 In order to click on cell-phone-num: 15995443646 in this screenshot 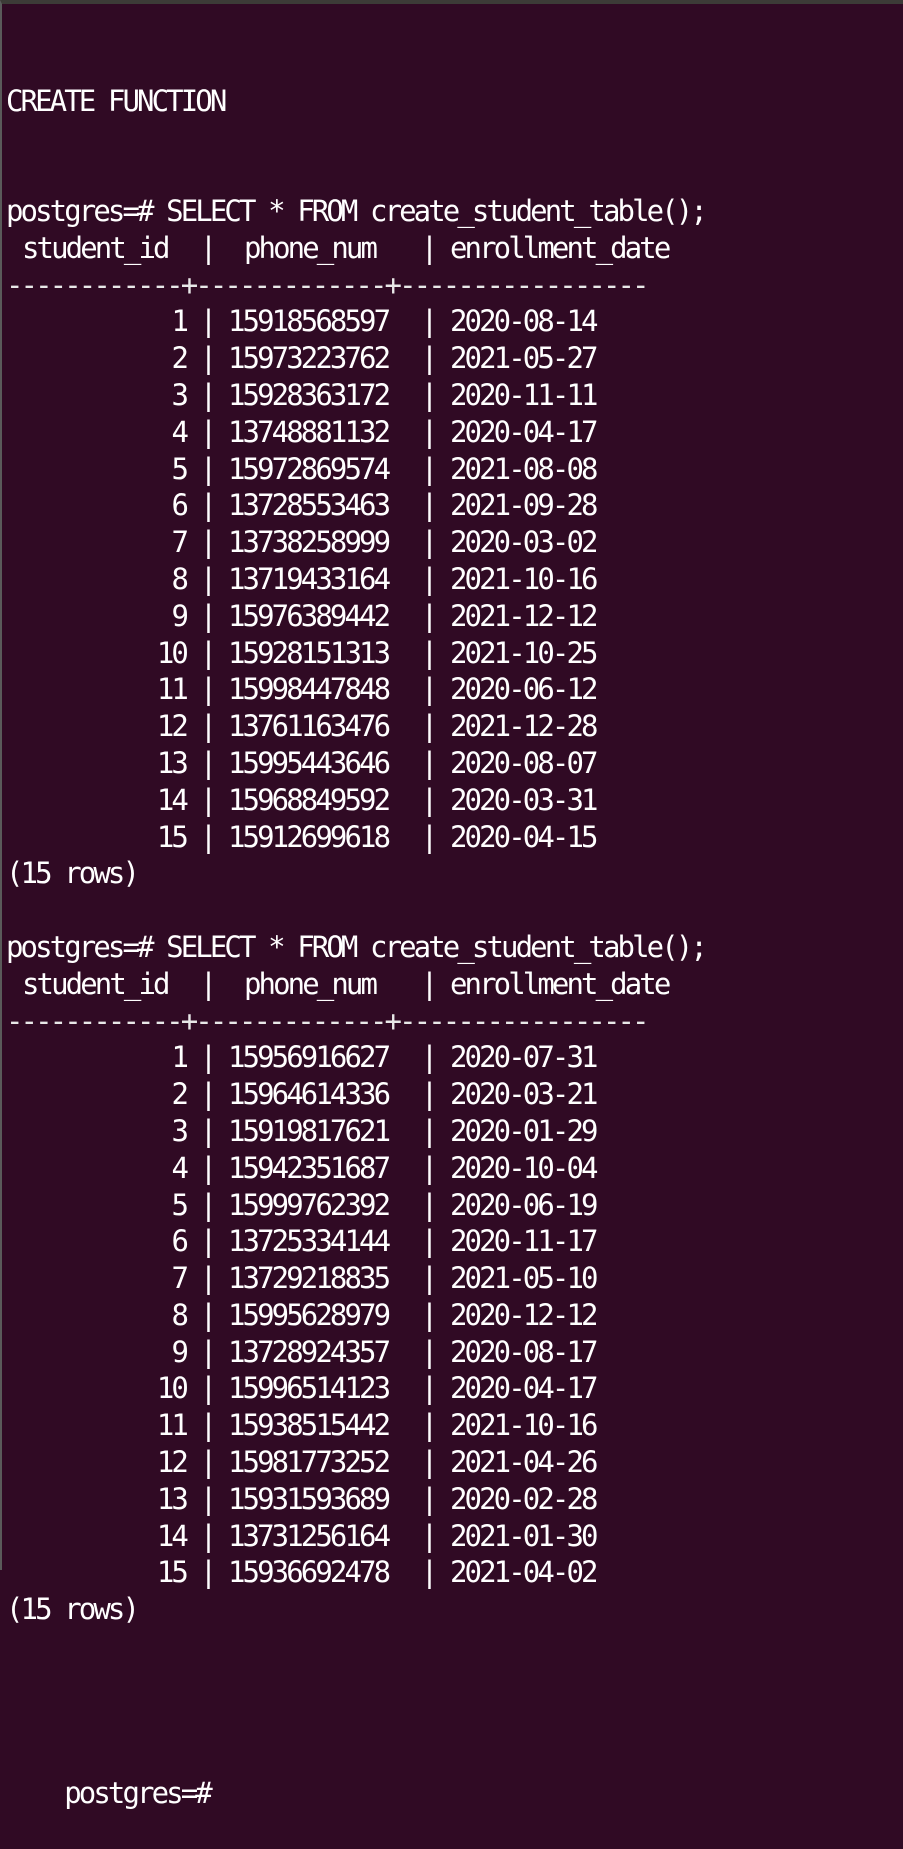, I will do `click(309, 762)`.